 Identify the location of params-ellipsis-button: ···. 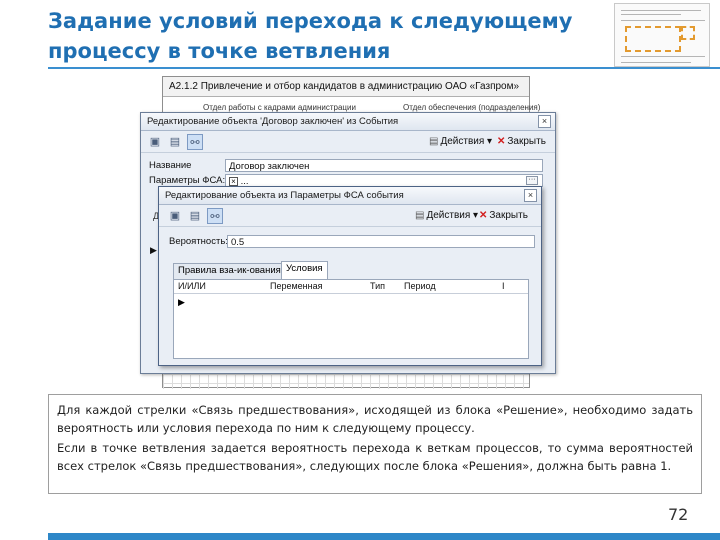
(532, 180).